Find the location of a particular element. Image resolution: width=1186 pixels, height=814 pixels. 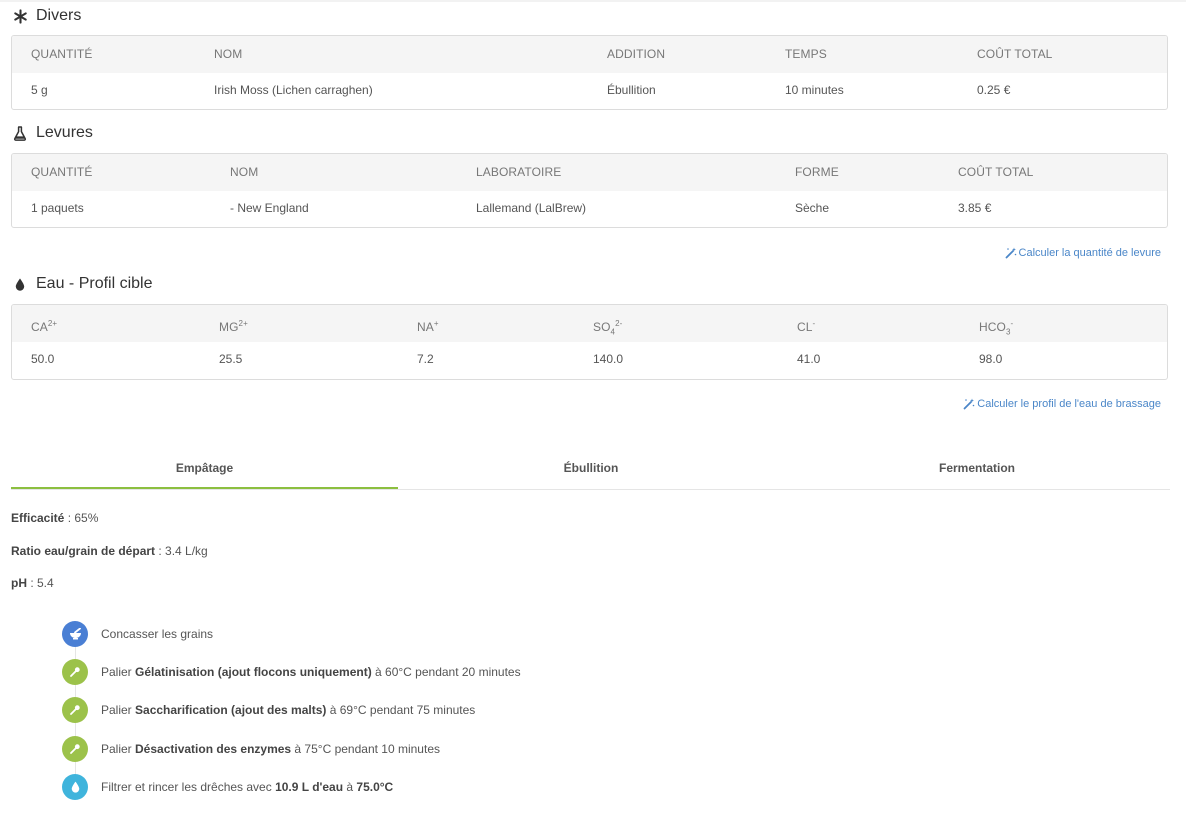

cell-nom: - New England is located at coordinates (269, 208).